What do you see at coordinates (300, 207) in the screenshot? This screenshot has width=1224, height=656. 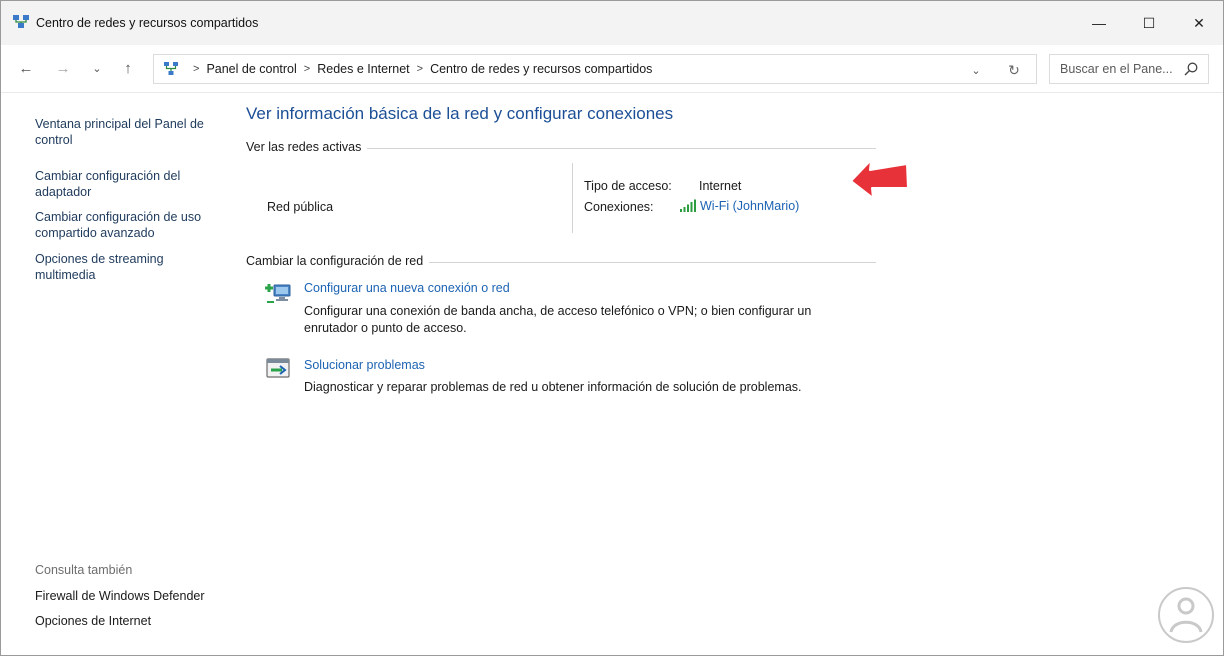 I see `network-name: Red pública` at bounding box center [300, 207].